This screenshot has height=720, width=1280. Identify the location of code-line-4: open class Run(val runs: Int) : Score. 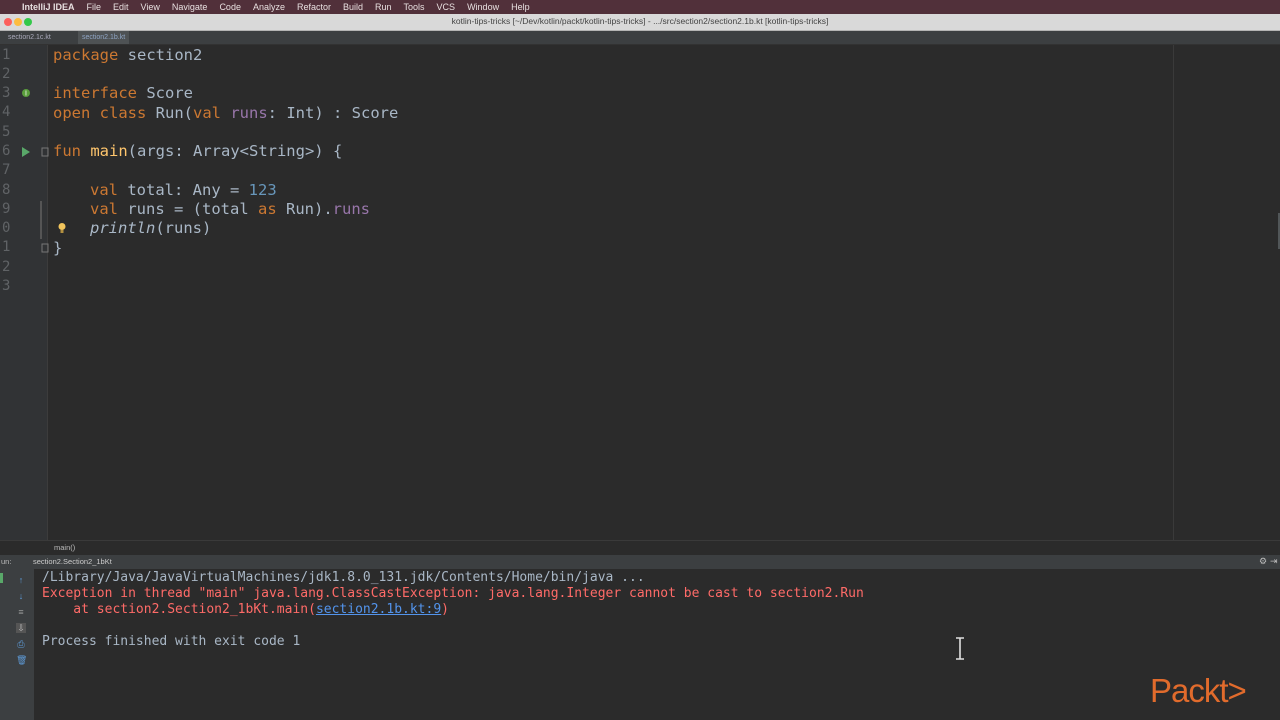
(225, 113).